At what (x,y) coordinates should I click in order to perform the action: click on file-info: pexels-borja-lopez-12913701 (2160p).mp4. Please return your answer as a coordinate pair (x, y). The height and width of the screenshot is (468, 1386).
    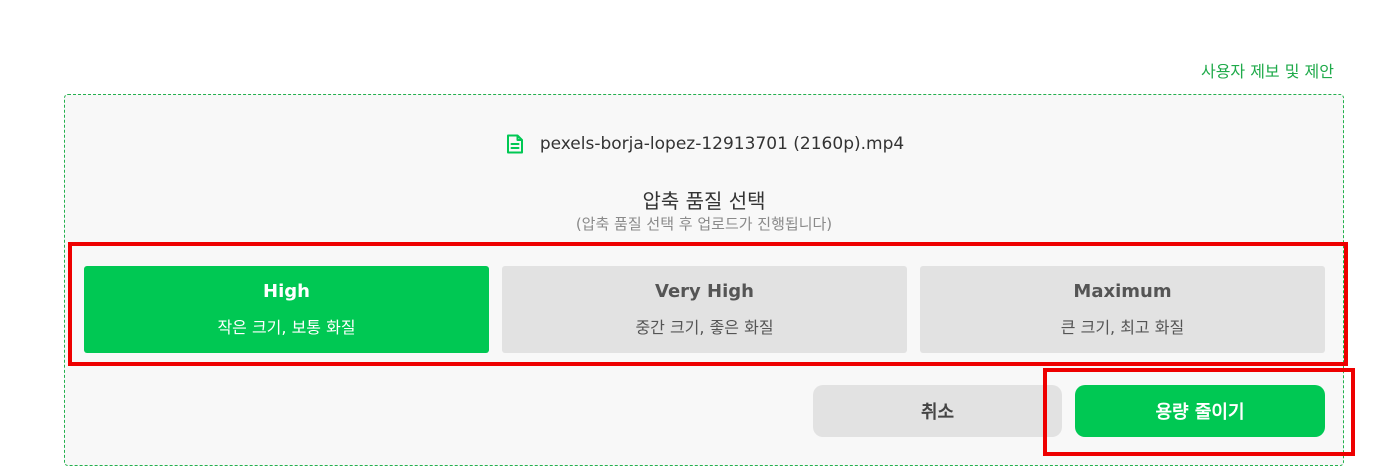
    Looking at the image, I should click on (704, 144).